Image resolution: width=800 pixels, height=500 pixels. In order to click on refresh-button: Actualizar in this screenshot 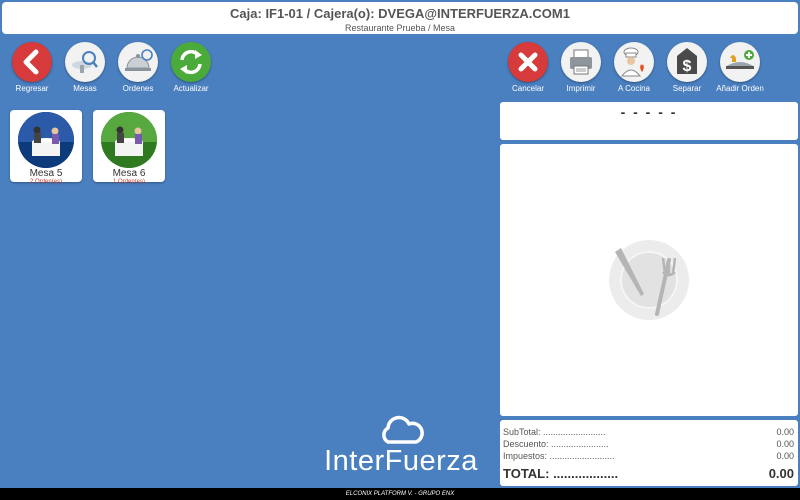, I will do `click(191, 67)`.